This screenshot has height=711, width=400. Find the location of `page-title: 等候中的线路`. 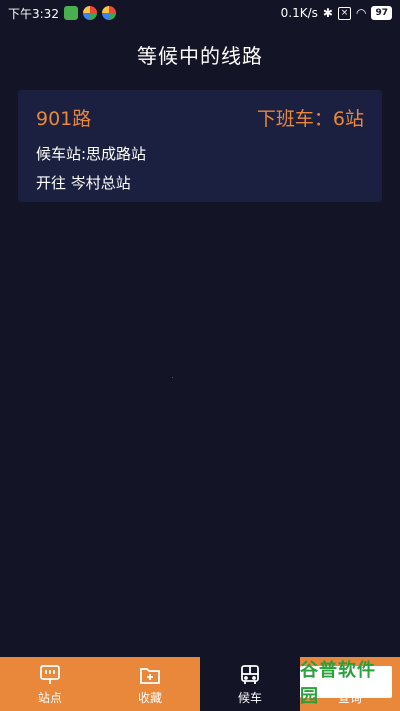

page-title: 等候中的线路 is located at coordinates (200, 56).